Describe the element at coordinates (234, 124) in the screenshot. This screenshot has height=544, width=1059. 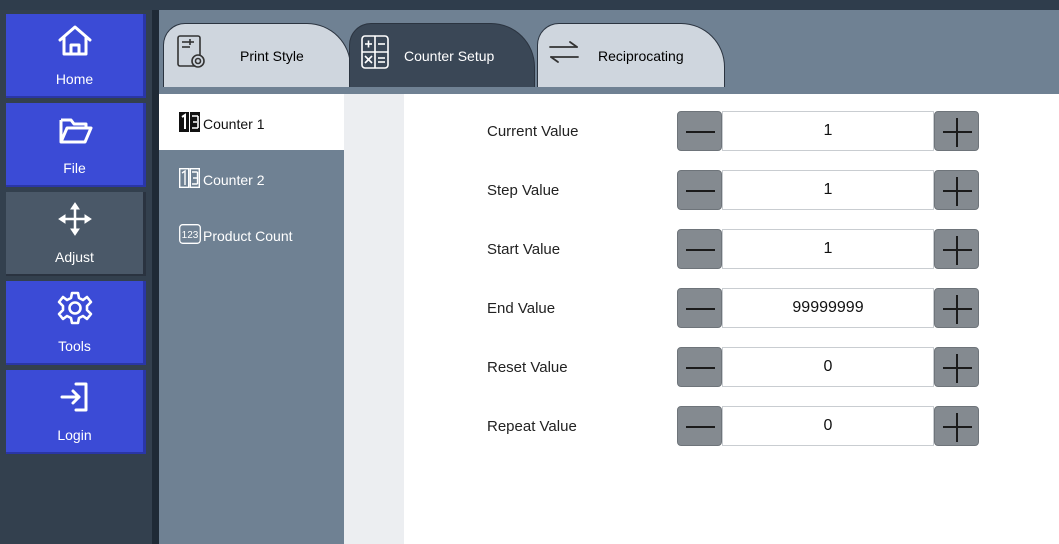
I see `subnav-counter-1-label: Counter 1` at that location.